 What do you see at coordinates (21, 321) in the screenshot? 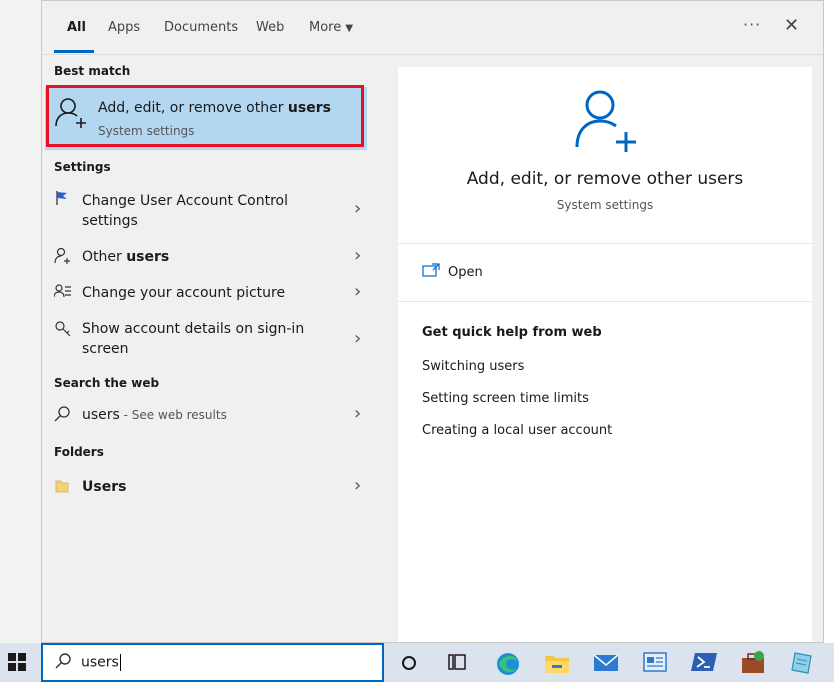
I see `desktop-background` at bounding box center [21, 321].